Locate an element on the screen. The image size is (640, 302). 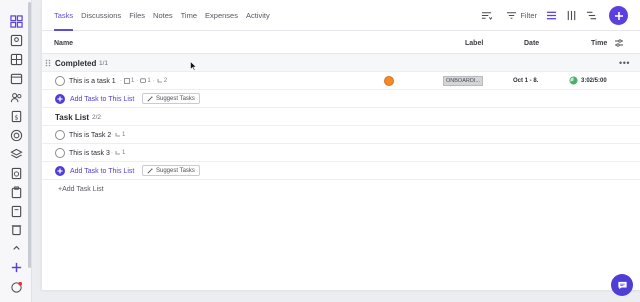
task-name: This is task 3 is located at coordinates (89, 153).